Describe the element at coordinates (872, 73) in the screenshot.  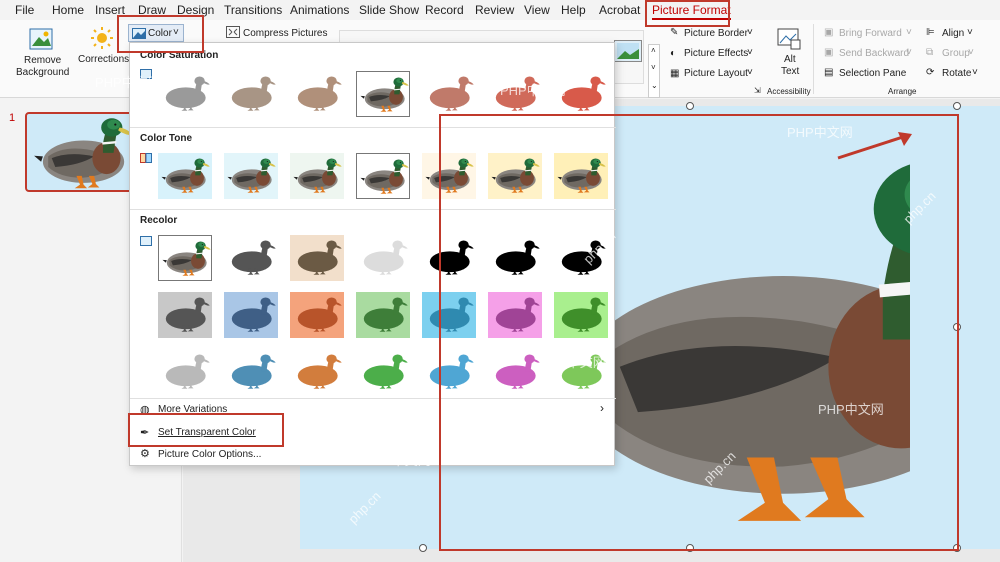
I see `selection-pane-label: Selection Pane` at that location.